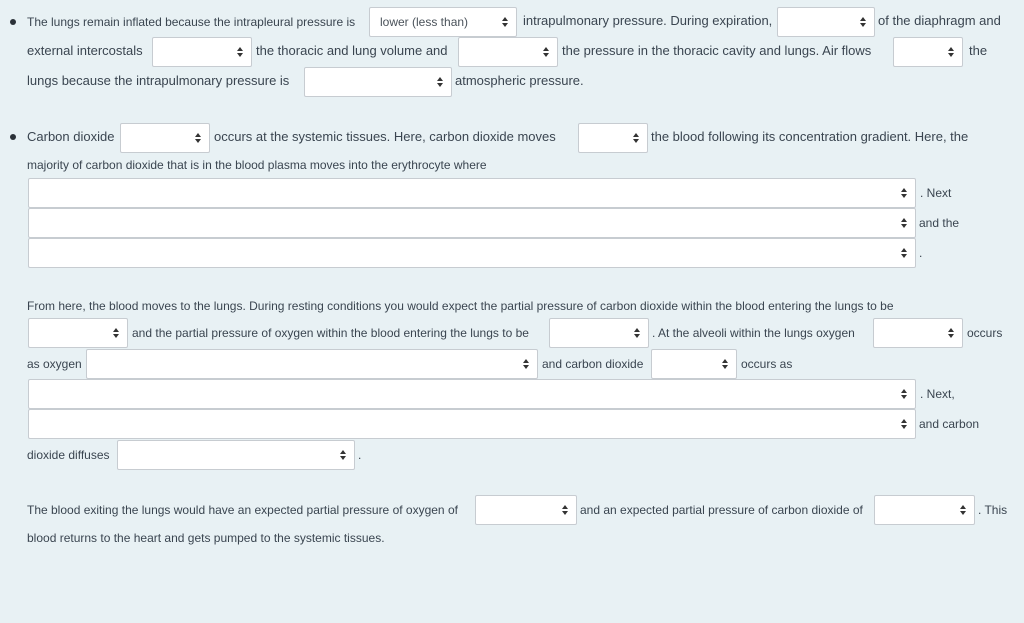 Image resolution: width=1024 pixels, height=623 pixels. I want to click on select-value: lower (less than), so click(424, 22).